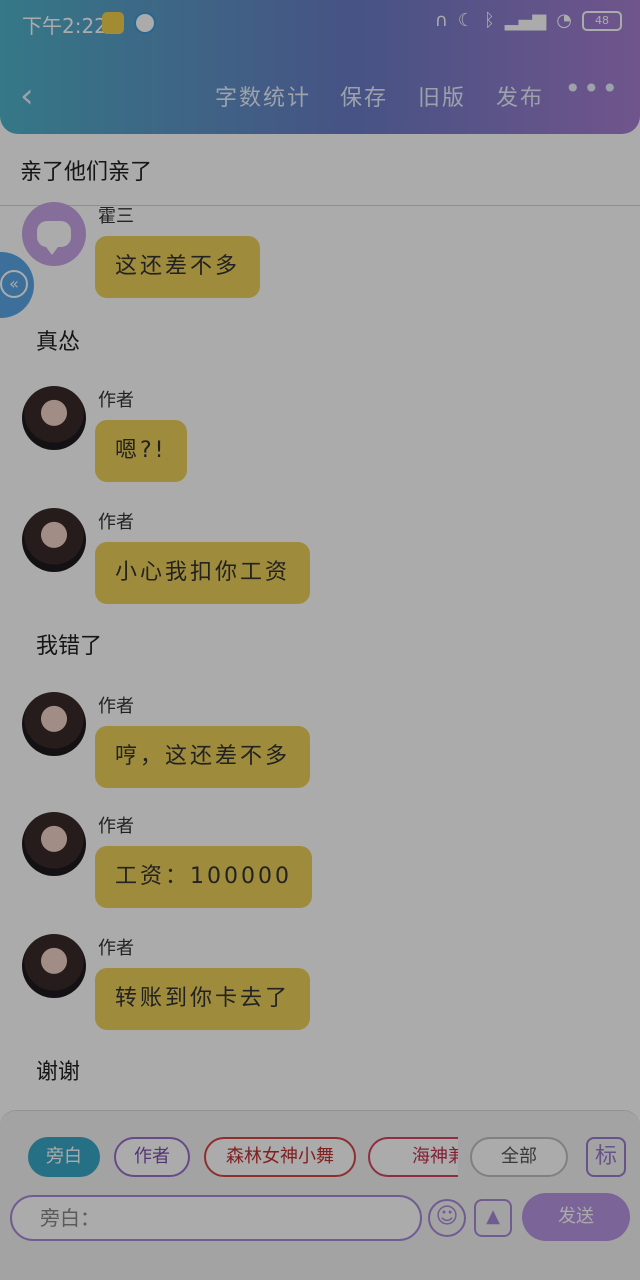 Image resolution: width=640 pixels, height=1280 pixels. Describe the element at coordinates (64, 1157) in the screenshot. I see `role-chip-narration: 旁白` at that location.